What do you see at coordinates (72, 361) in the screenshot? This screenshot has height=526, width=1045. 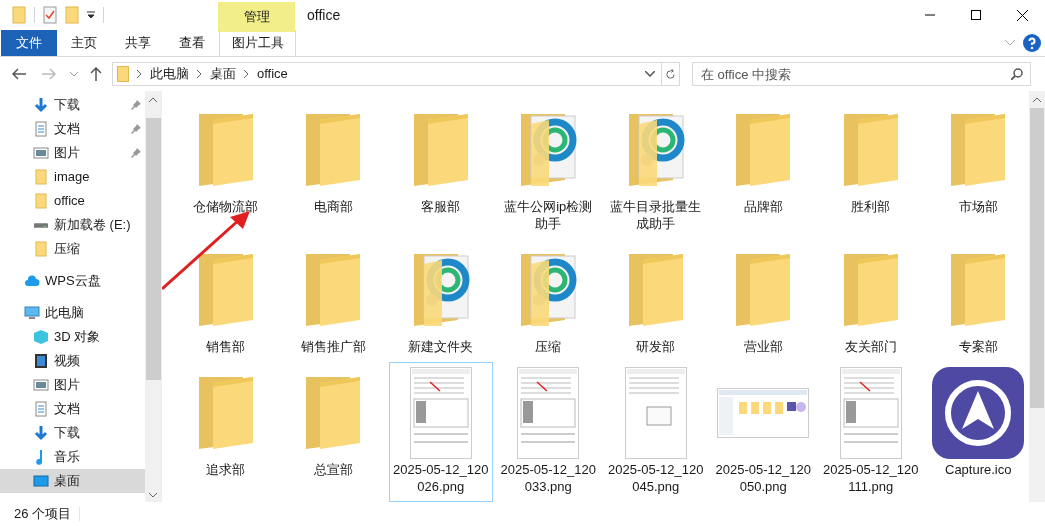 I see `sidebar-item: 视频` at bounding box center [72, 361].